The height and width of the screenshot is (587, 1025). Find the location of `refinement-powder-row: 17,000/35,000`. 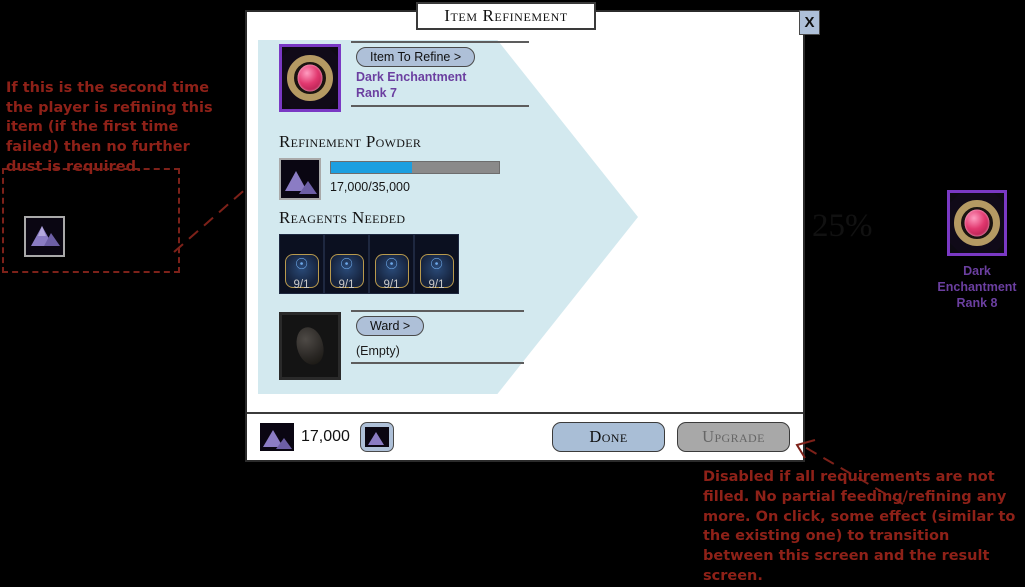

refinement-powder-row: 17,000/35,000 is located at coordinates (409, 179).